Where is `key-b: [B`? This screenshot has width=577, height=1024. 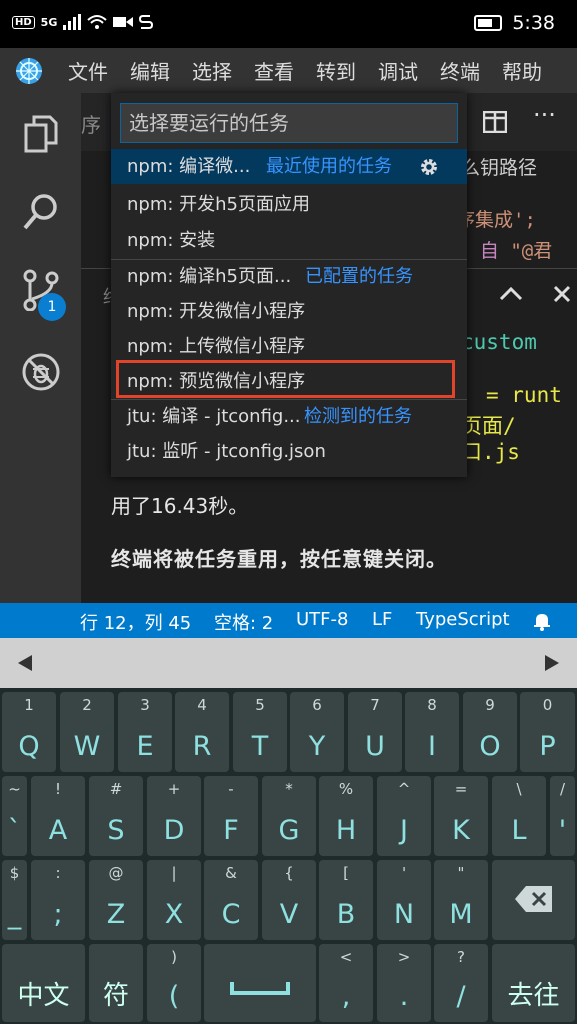
key-b: [B is located at coordinates (346, 900).